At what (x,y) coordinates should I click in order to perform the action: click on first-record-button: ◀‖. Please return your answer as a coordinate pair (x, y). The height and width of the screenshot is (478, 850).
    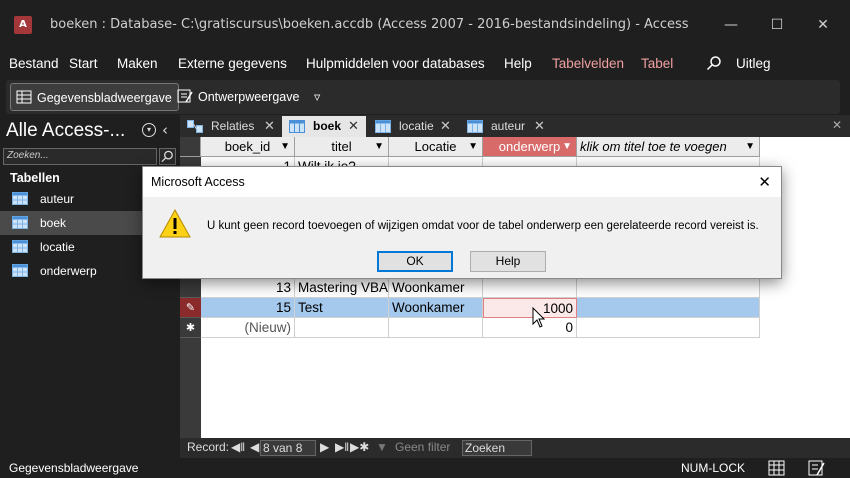
    Looking at the image, I should click on (238, 447).